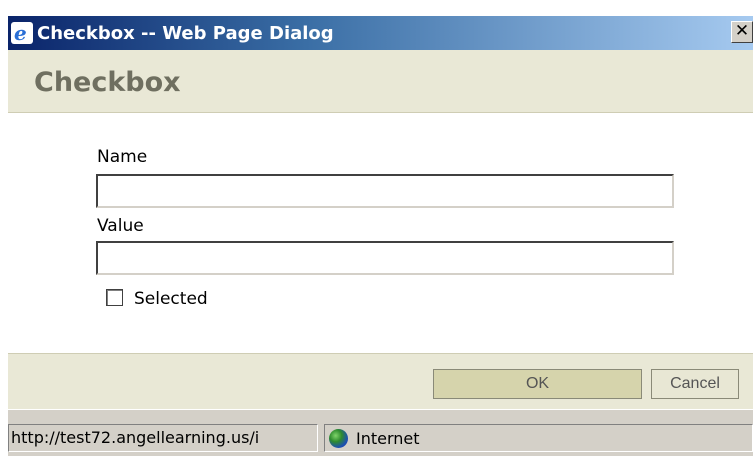 Image resolution: width=753 pixels, height=456 pixels. What do you see at coordinates (122, 157) in the screenshot?
I see `name-label: Name` at bounding box center [122, 157].